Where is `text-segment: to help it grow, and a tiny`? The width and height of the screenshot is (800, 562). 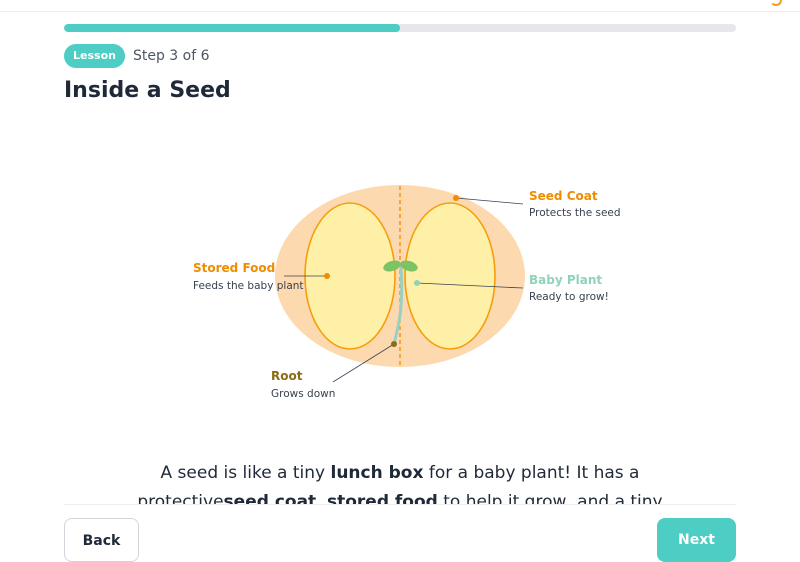 text-segment: to help it grow, and a tiny is located at coordinates (550, 498).